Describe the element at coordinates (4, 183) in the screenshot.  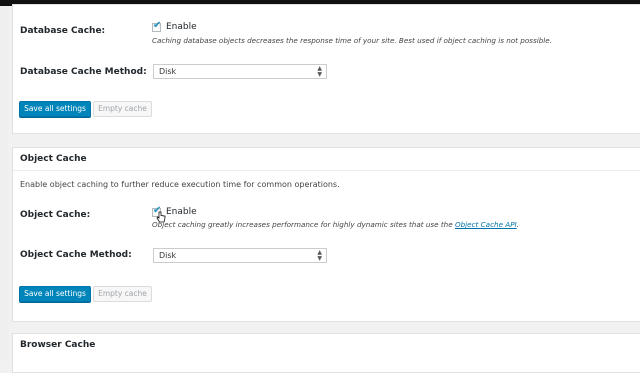
I see `page-left-edge` at that location.